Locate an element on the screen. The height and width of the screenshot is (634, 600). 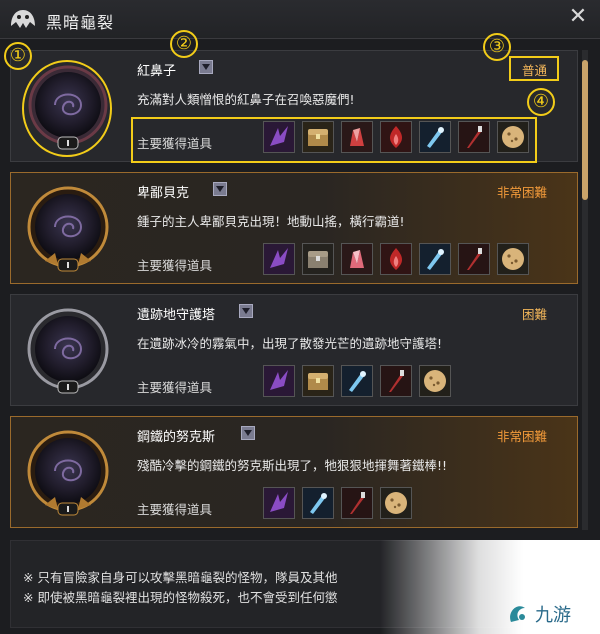
boss-name: 紅鼻子 is located at coordinates (157, 71).